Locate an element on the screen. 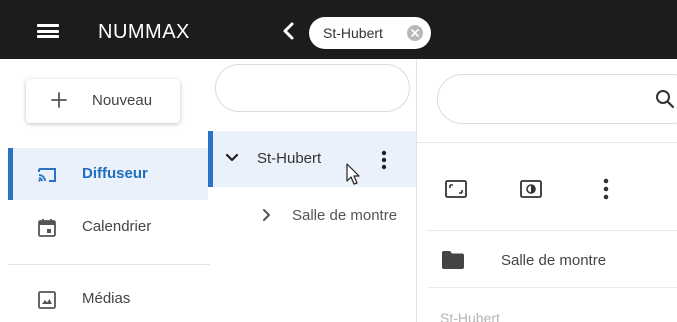 This screenshot has width=677, height=322. plus-icon is located at coordinates (59, 100).